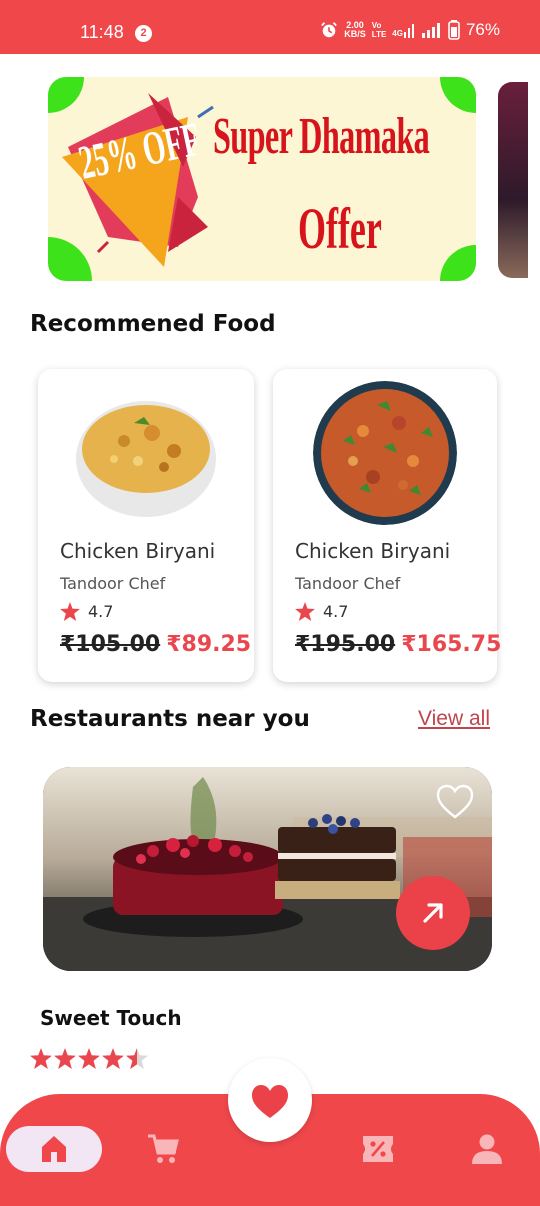 The width and height of the screenshot is (540, 1206). I want to click on fried-rice-plate-image, so click(385, 453).